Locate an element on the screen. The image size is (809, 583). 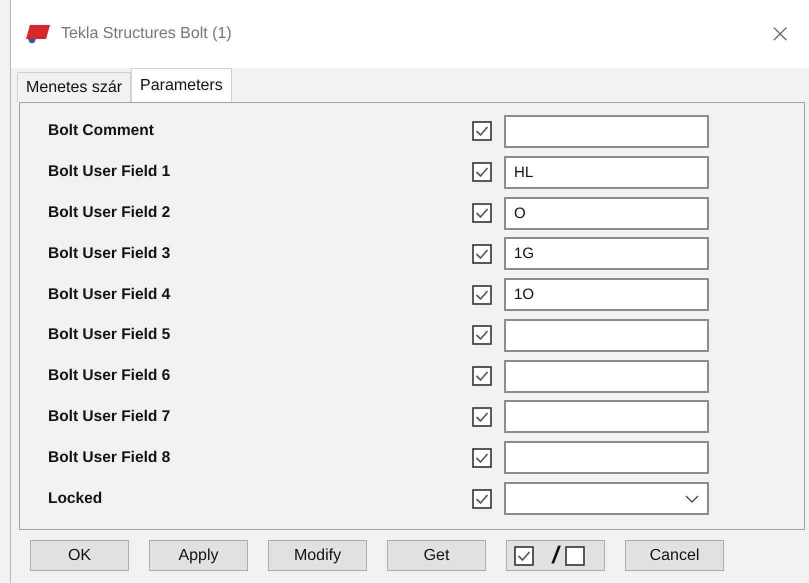
dialog-button: Apply is located at coordinates (198, 555).